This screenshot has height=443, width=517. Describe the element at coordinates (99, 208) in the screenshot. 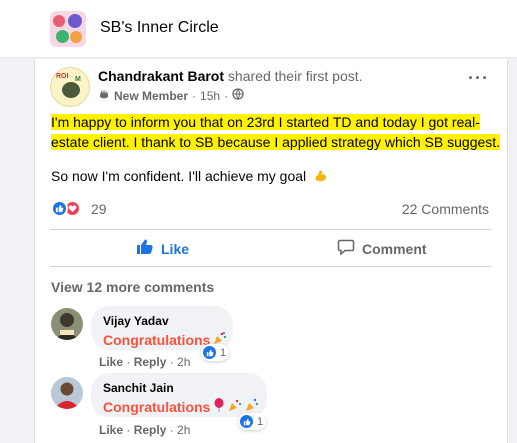

I see `reaction-count: 29` at that location.